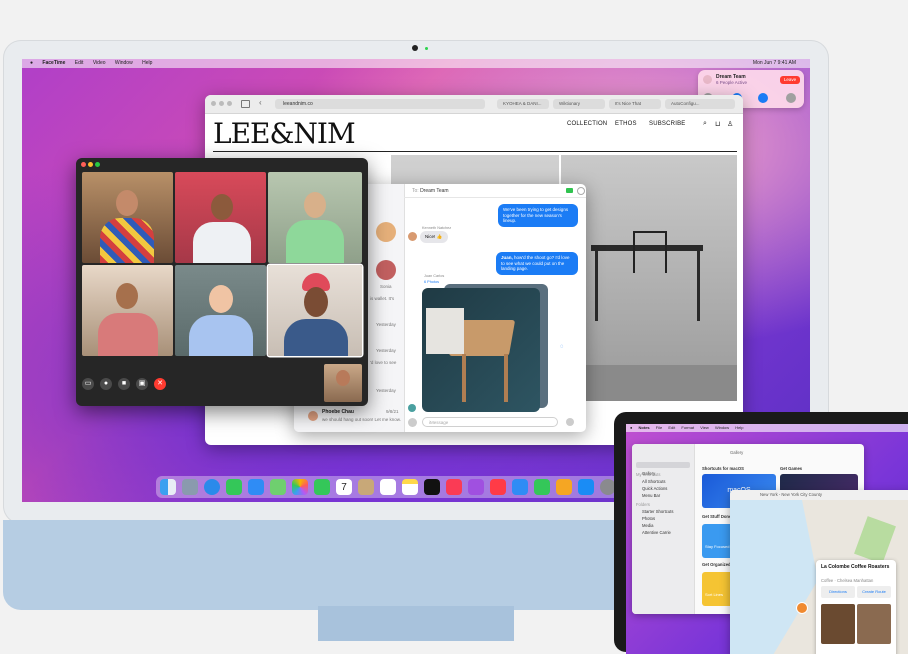  I want to click on numbers-icon, so click(542, 487).